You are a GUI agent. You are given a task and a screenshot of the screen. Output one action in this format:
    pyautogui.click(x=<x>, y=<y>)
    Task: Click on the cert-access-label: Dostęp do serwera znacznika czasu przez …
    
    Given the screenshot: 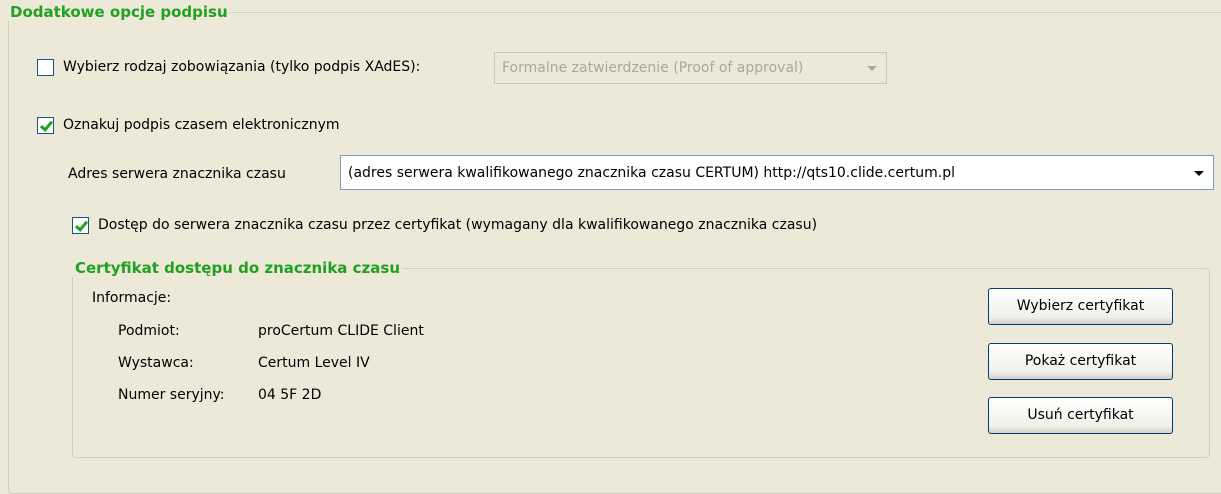 What is the action you would take?
    pyautogui.click(x=457, y=225)
    